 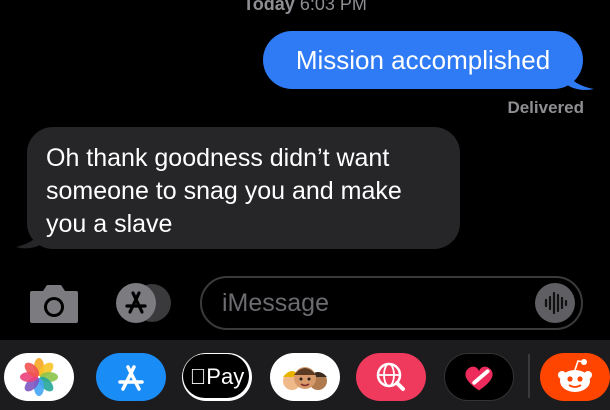 What do you see at coordinates (144, 303) in the screenshot?
I see `apps-button-icon` at bounding box center [144, 303].